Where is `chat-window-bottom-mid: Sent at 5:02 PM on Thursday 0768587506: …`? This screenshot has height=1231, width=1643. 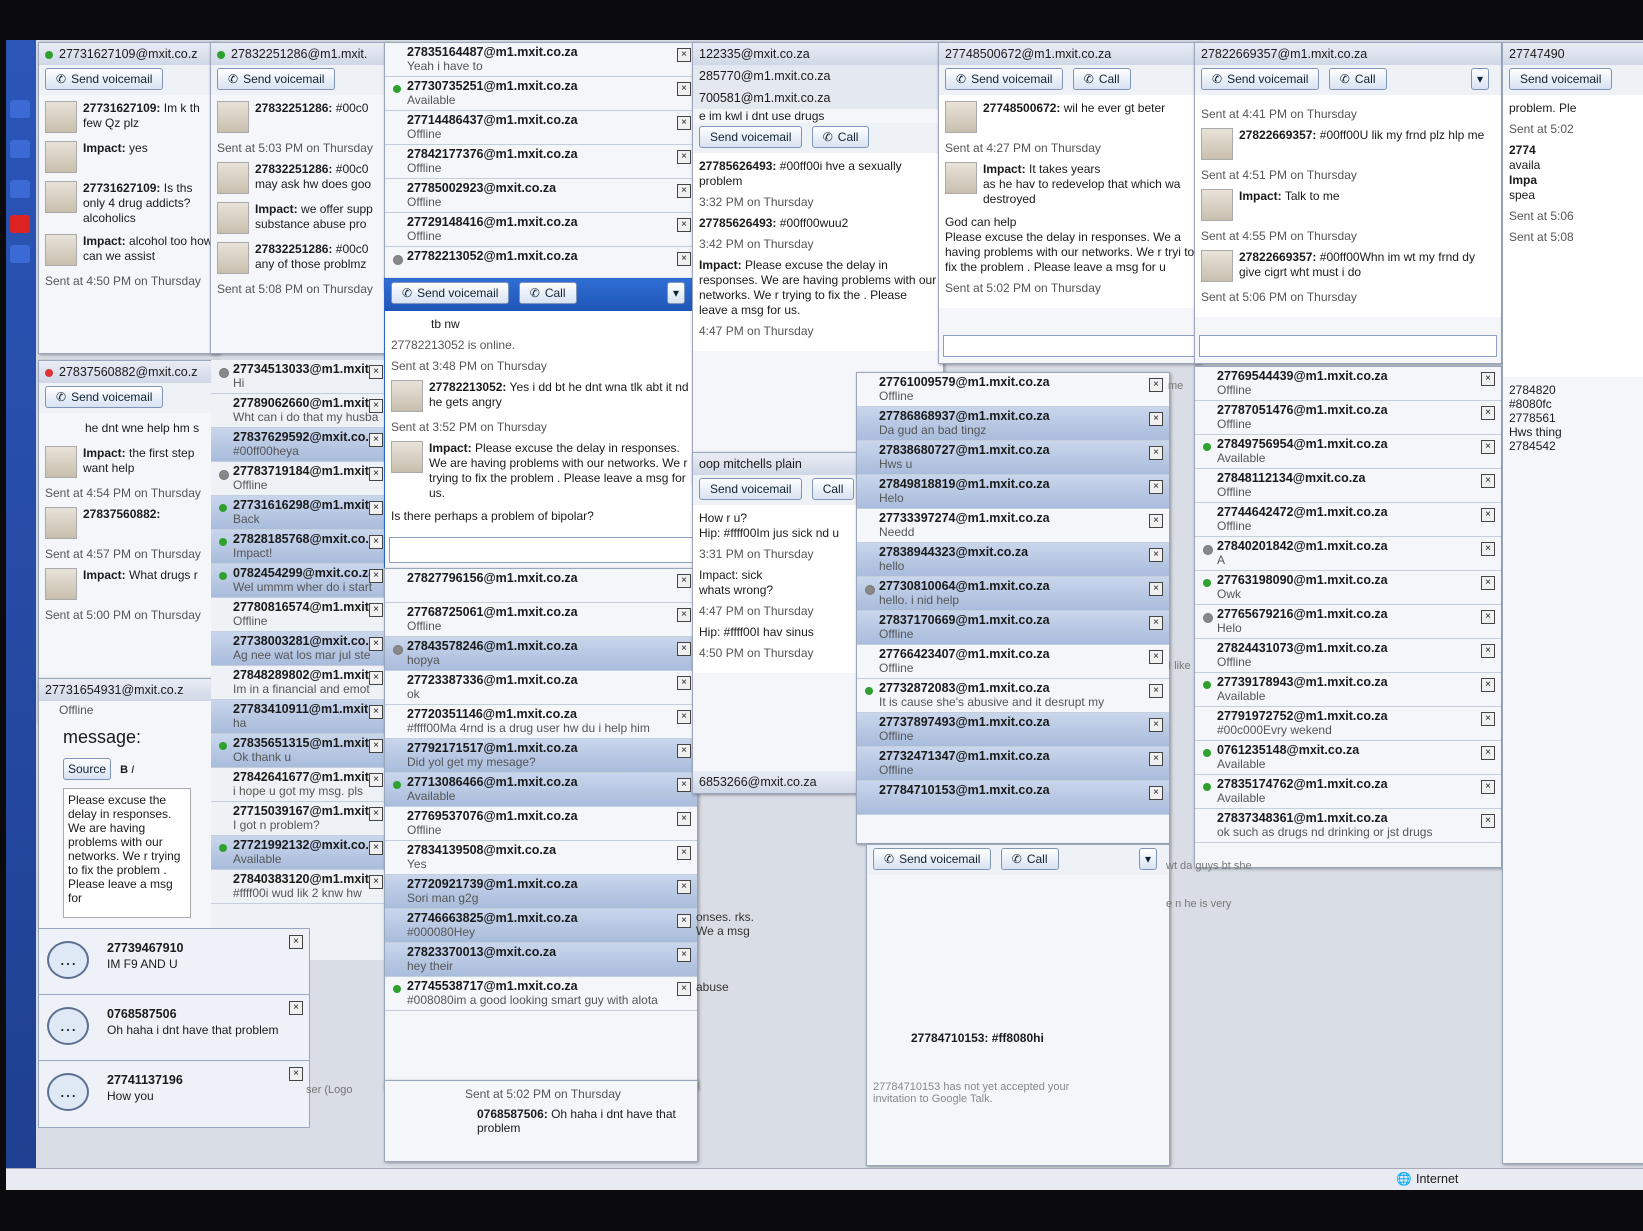 chat-window-bottom-mid: Sent at 5:02 PM on Thursday 0768587506: … is located at coordinates (541, 1121).